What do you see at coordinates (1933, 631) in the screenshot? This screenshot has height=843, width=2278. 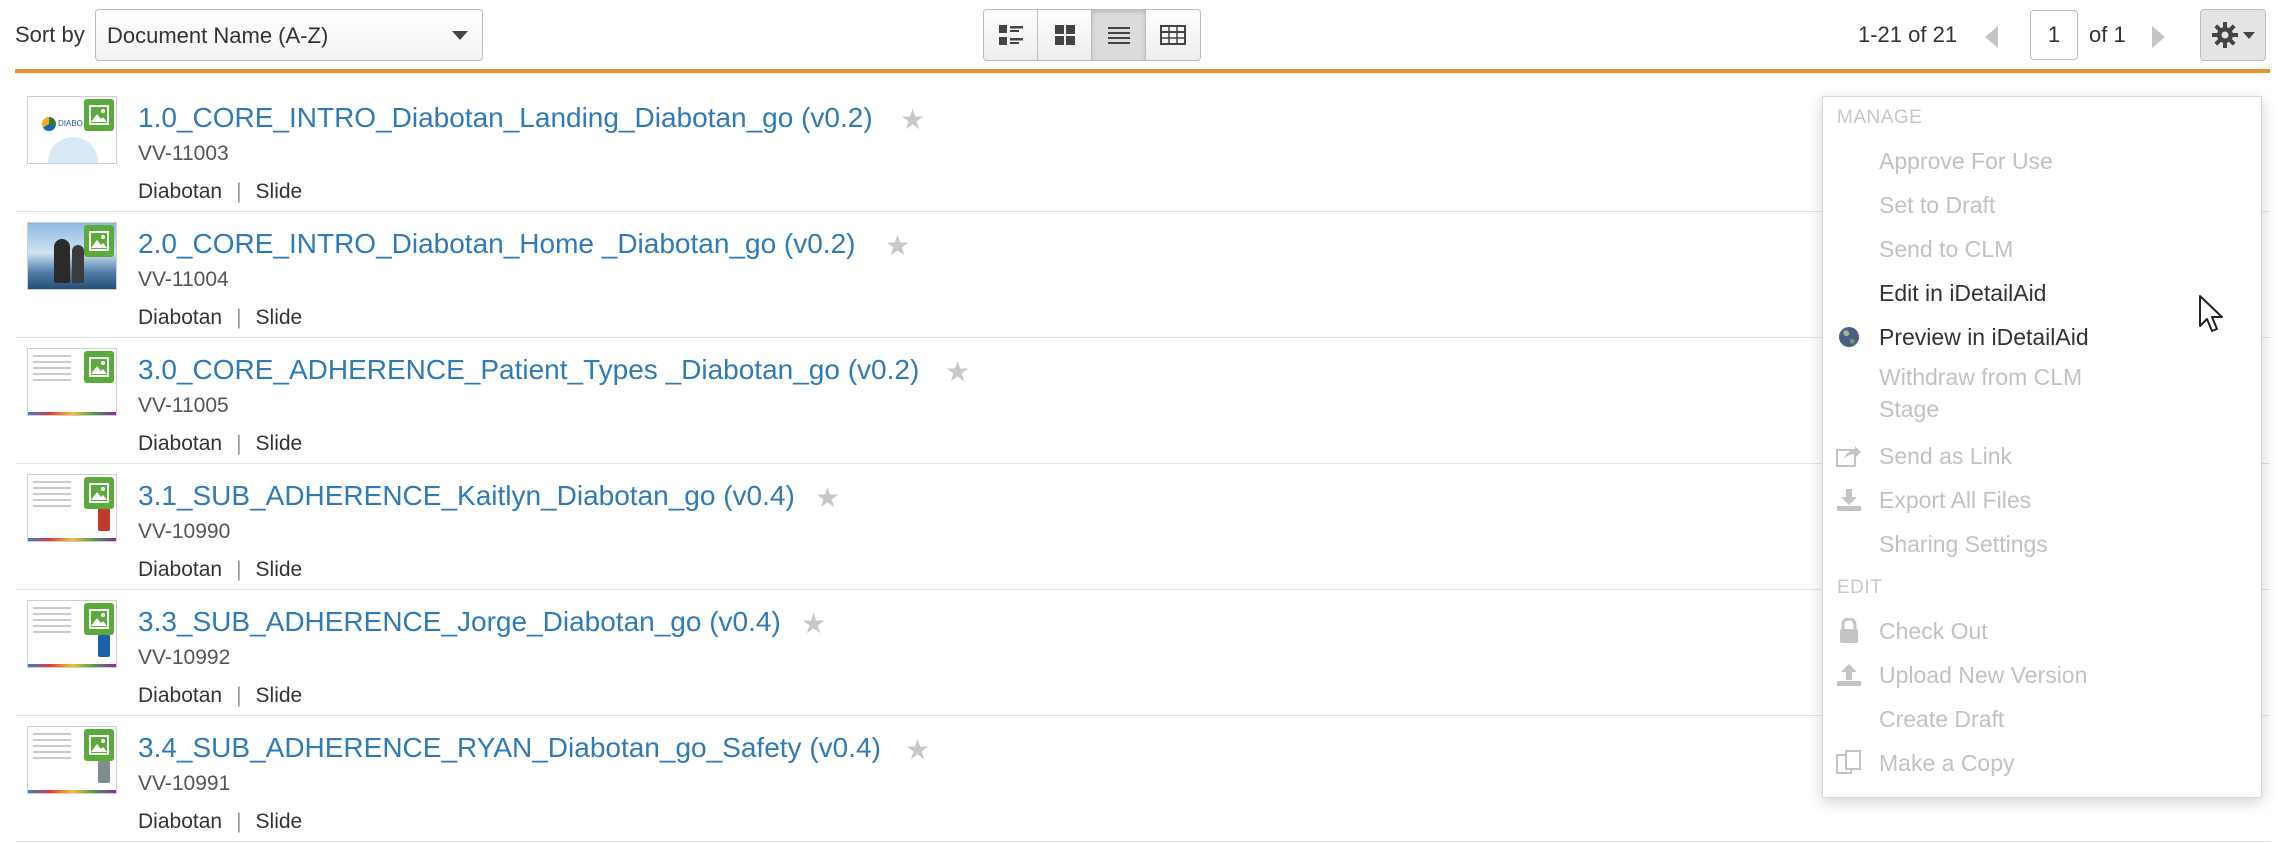 I see `menu-item-check-out: Check Out` at bounding box center [1933, 631].